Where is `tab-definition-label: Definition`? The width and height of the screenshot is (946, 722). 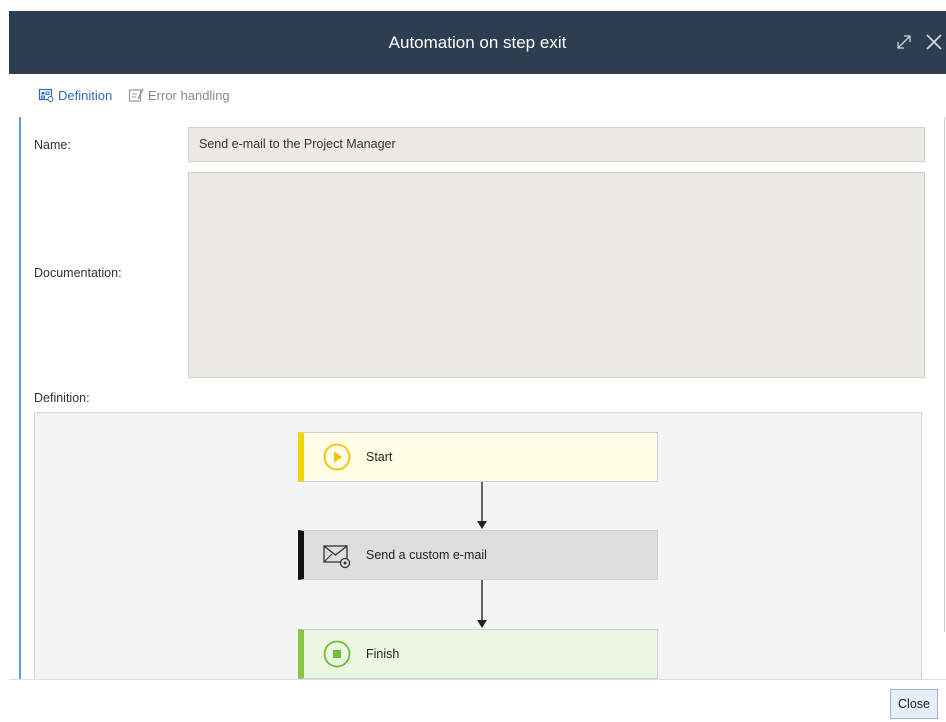
tab-definition-label: Definition is located at coordinates (85, 95).